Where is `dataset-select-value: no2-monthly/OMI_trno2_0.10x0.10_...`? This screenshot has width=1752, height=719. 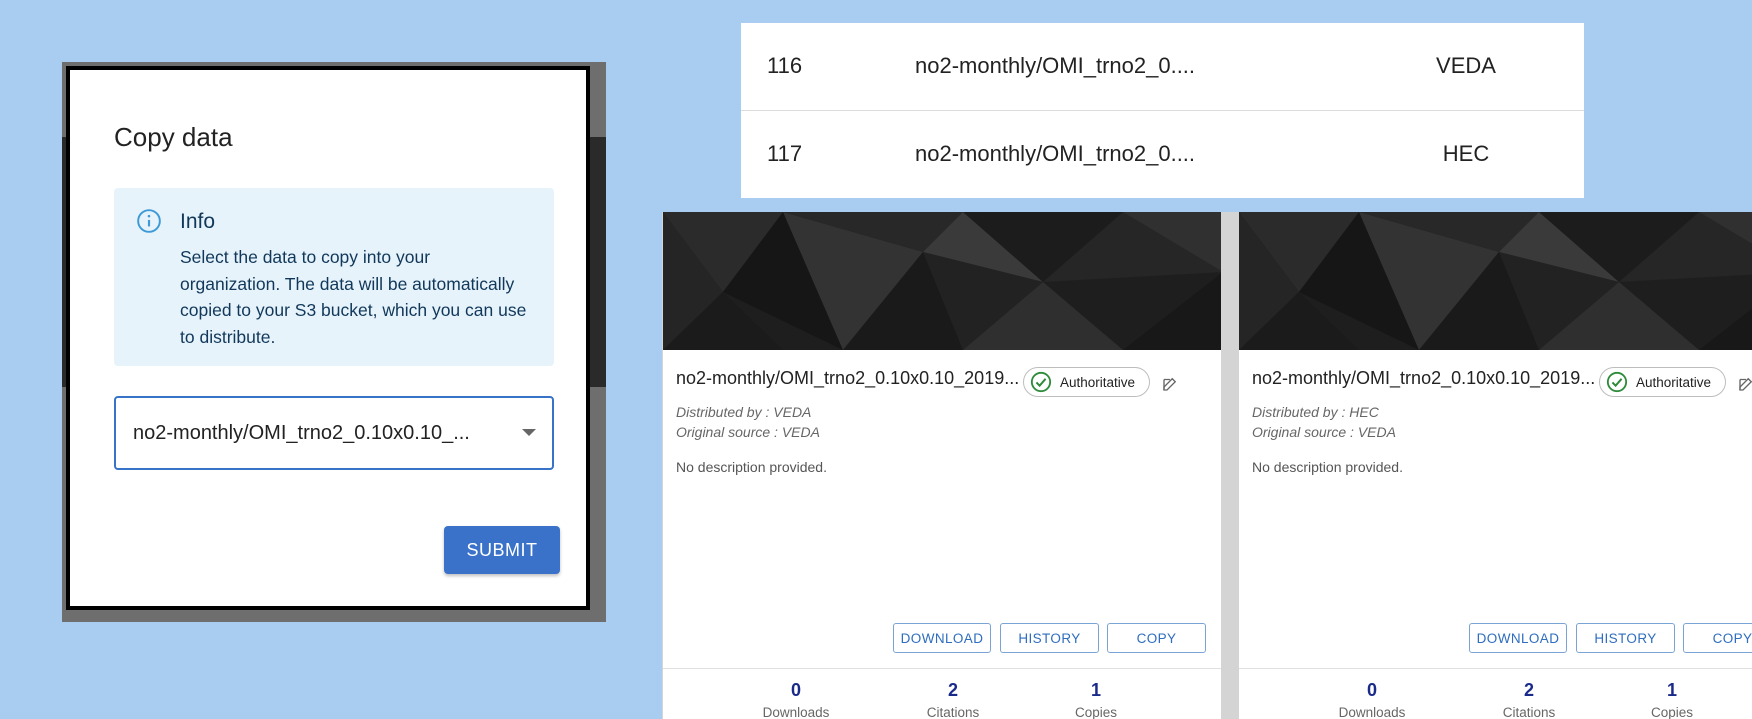
dataset-select-value: no2-monthly/OMI_trno2_0.10x0.10_... is located at coordinates (301, 433).